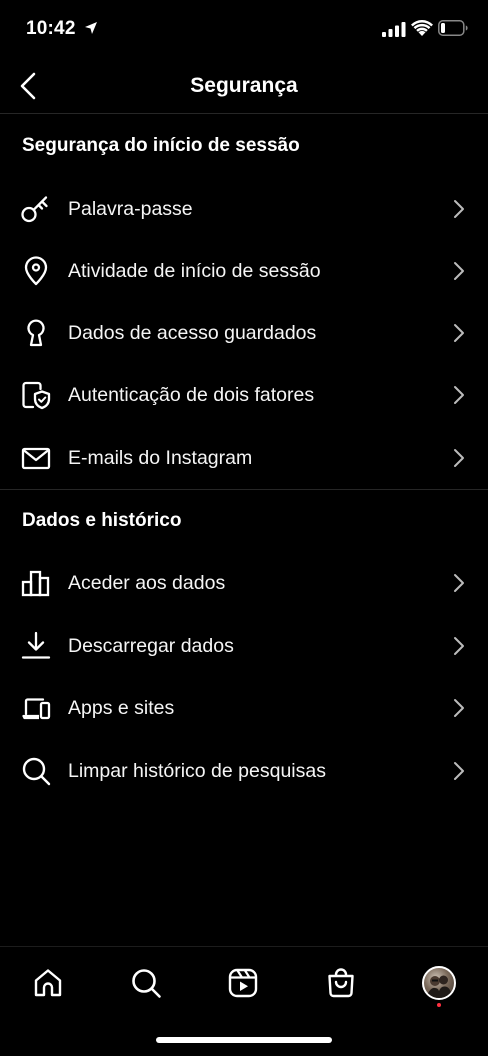 Image resolution: width=488 pixels, height=1056 pixels. I want to click on location-pin-icon, so click(36, 271).